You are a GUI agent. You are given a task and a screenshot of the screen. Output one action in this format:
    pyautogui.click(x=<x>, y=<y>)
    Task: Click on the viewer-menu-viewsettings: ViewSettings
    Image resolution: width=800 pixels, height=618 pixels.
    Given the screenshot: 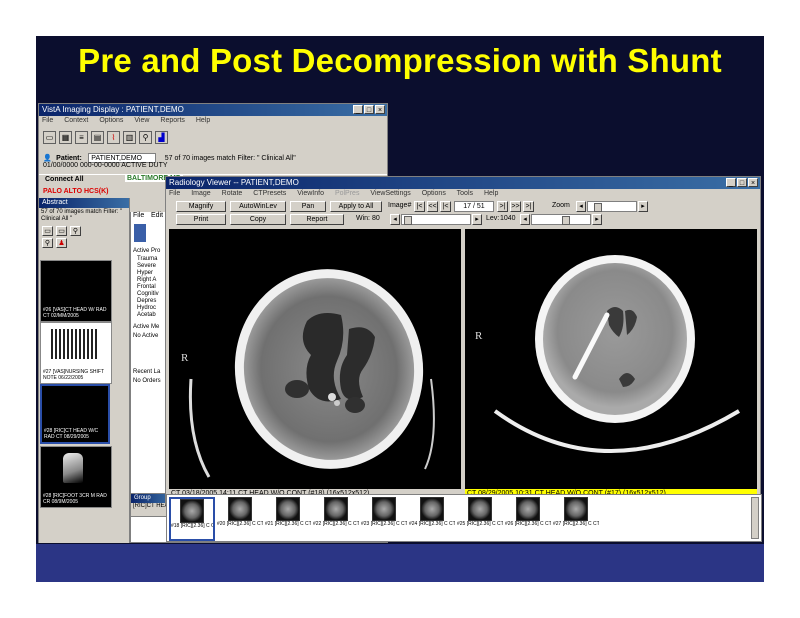 What is the action you would take?
    pyautogui.click(x=390, y=193)
    